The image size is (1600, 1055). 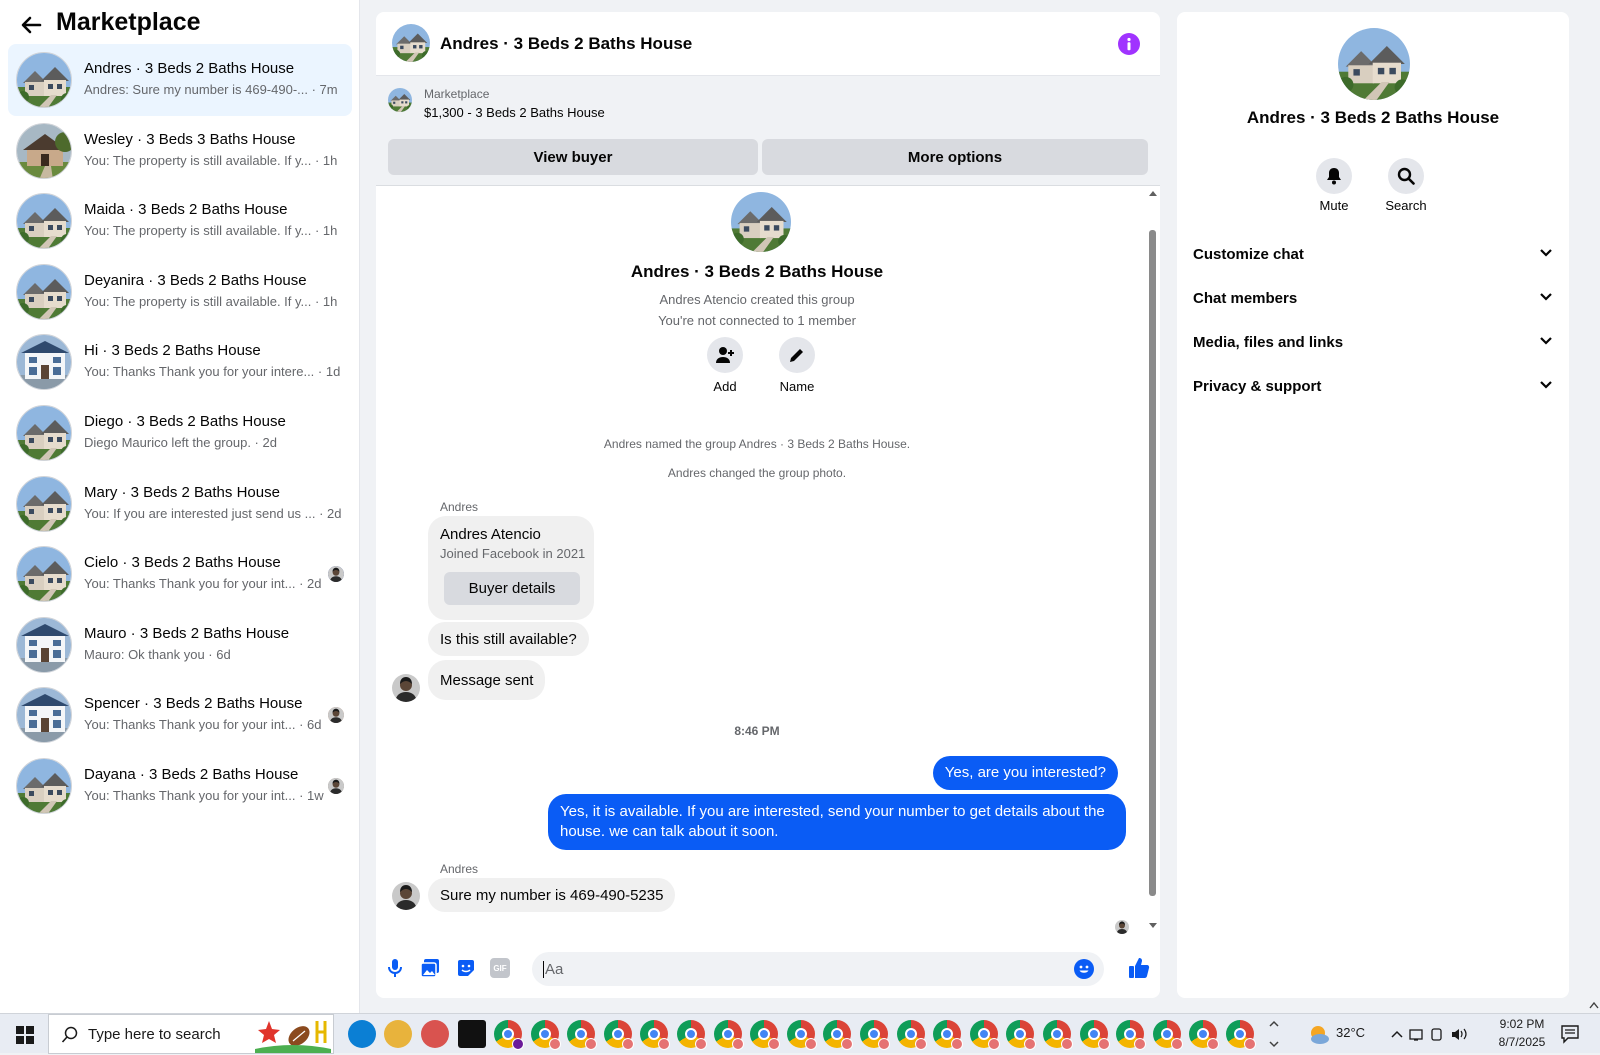 What do you see at coordinates (466, 970) in the screenshot?
I see `sticker-icon` at bounding box center [466, 970].